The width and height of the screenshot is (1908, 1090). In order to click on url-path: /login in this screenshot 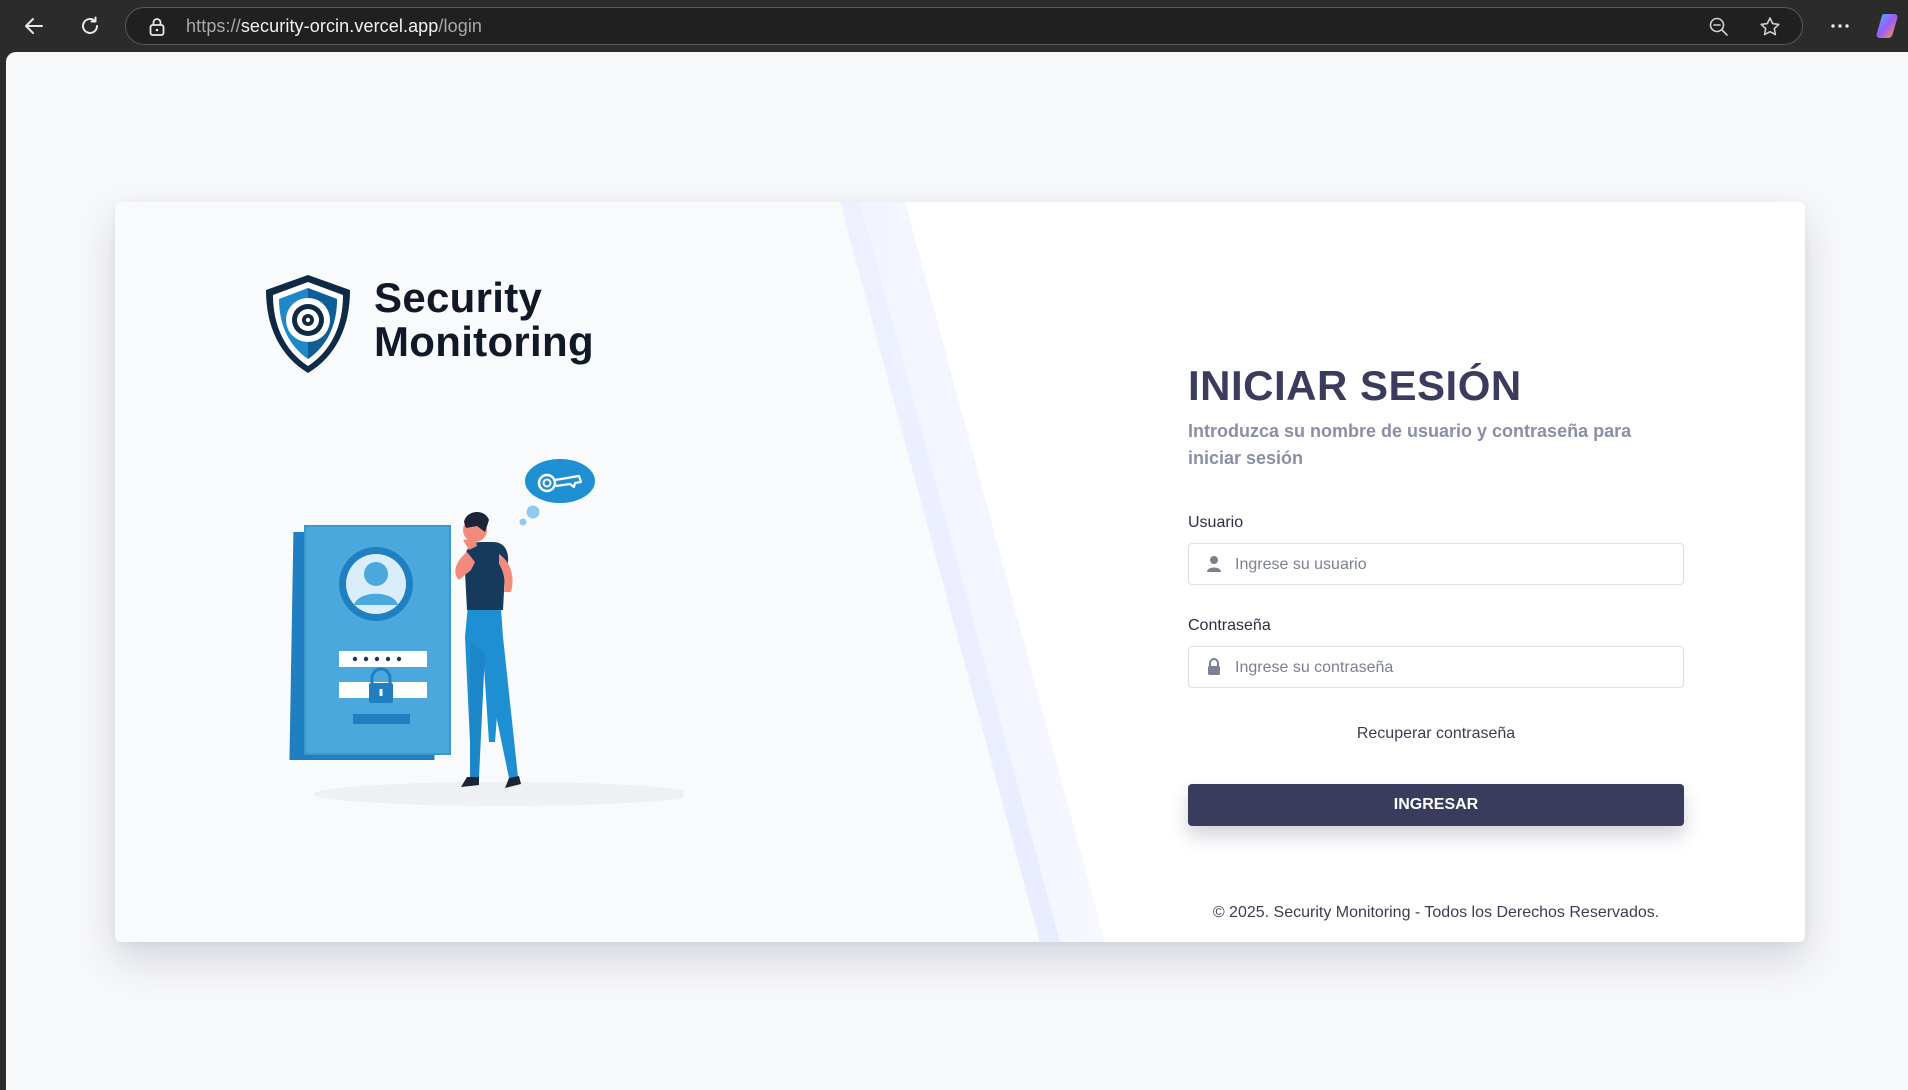, I will do `click(460, 26)`.